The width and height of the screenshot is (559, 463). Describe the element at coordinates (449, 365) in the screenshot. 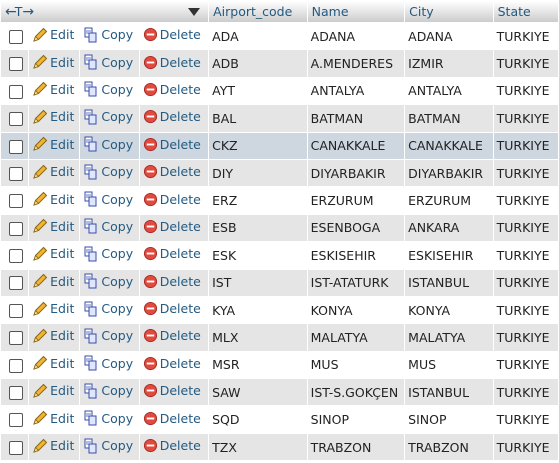

I see `cell-city: MUS` at that location.